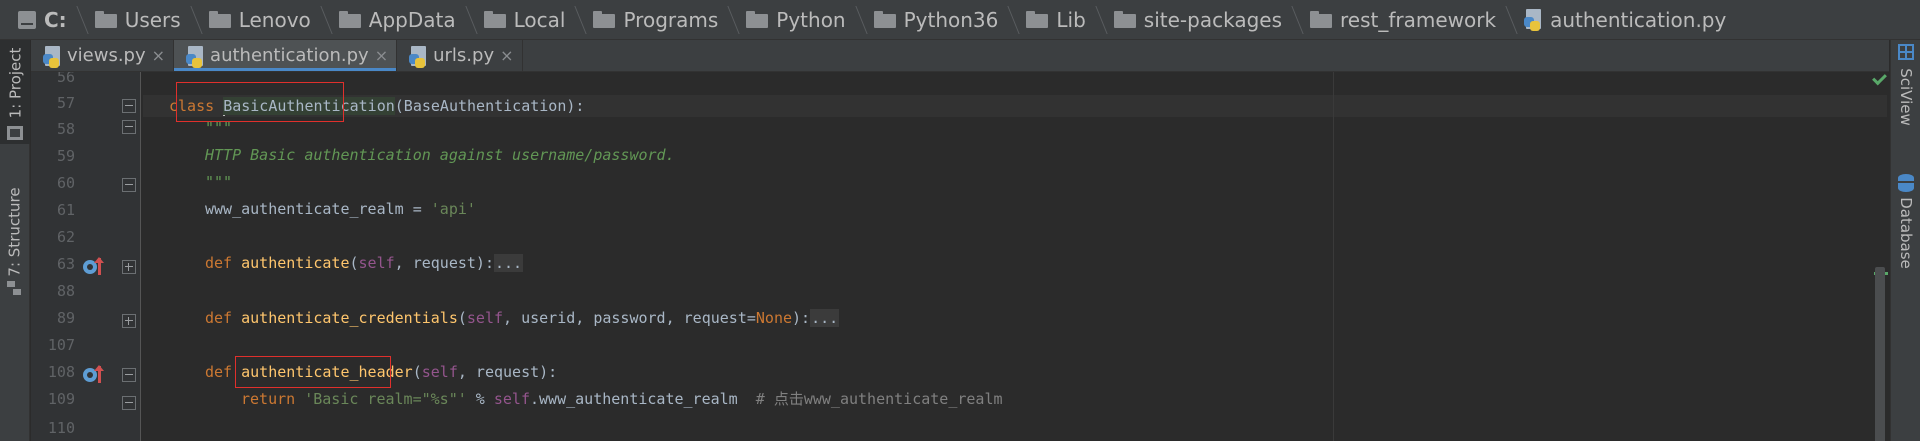 The image size is (1920, 441). Describe the element at coordinates (960, 56) in the screenshot. I see `editor-tab-bar: views.py × authentication.py × urls.py ×` at that location.